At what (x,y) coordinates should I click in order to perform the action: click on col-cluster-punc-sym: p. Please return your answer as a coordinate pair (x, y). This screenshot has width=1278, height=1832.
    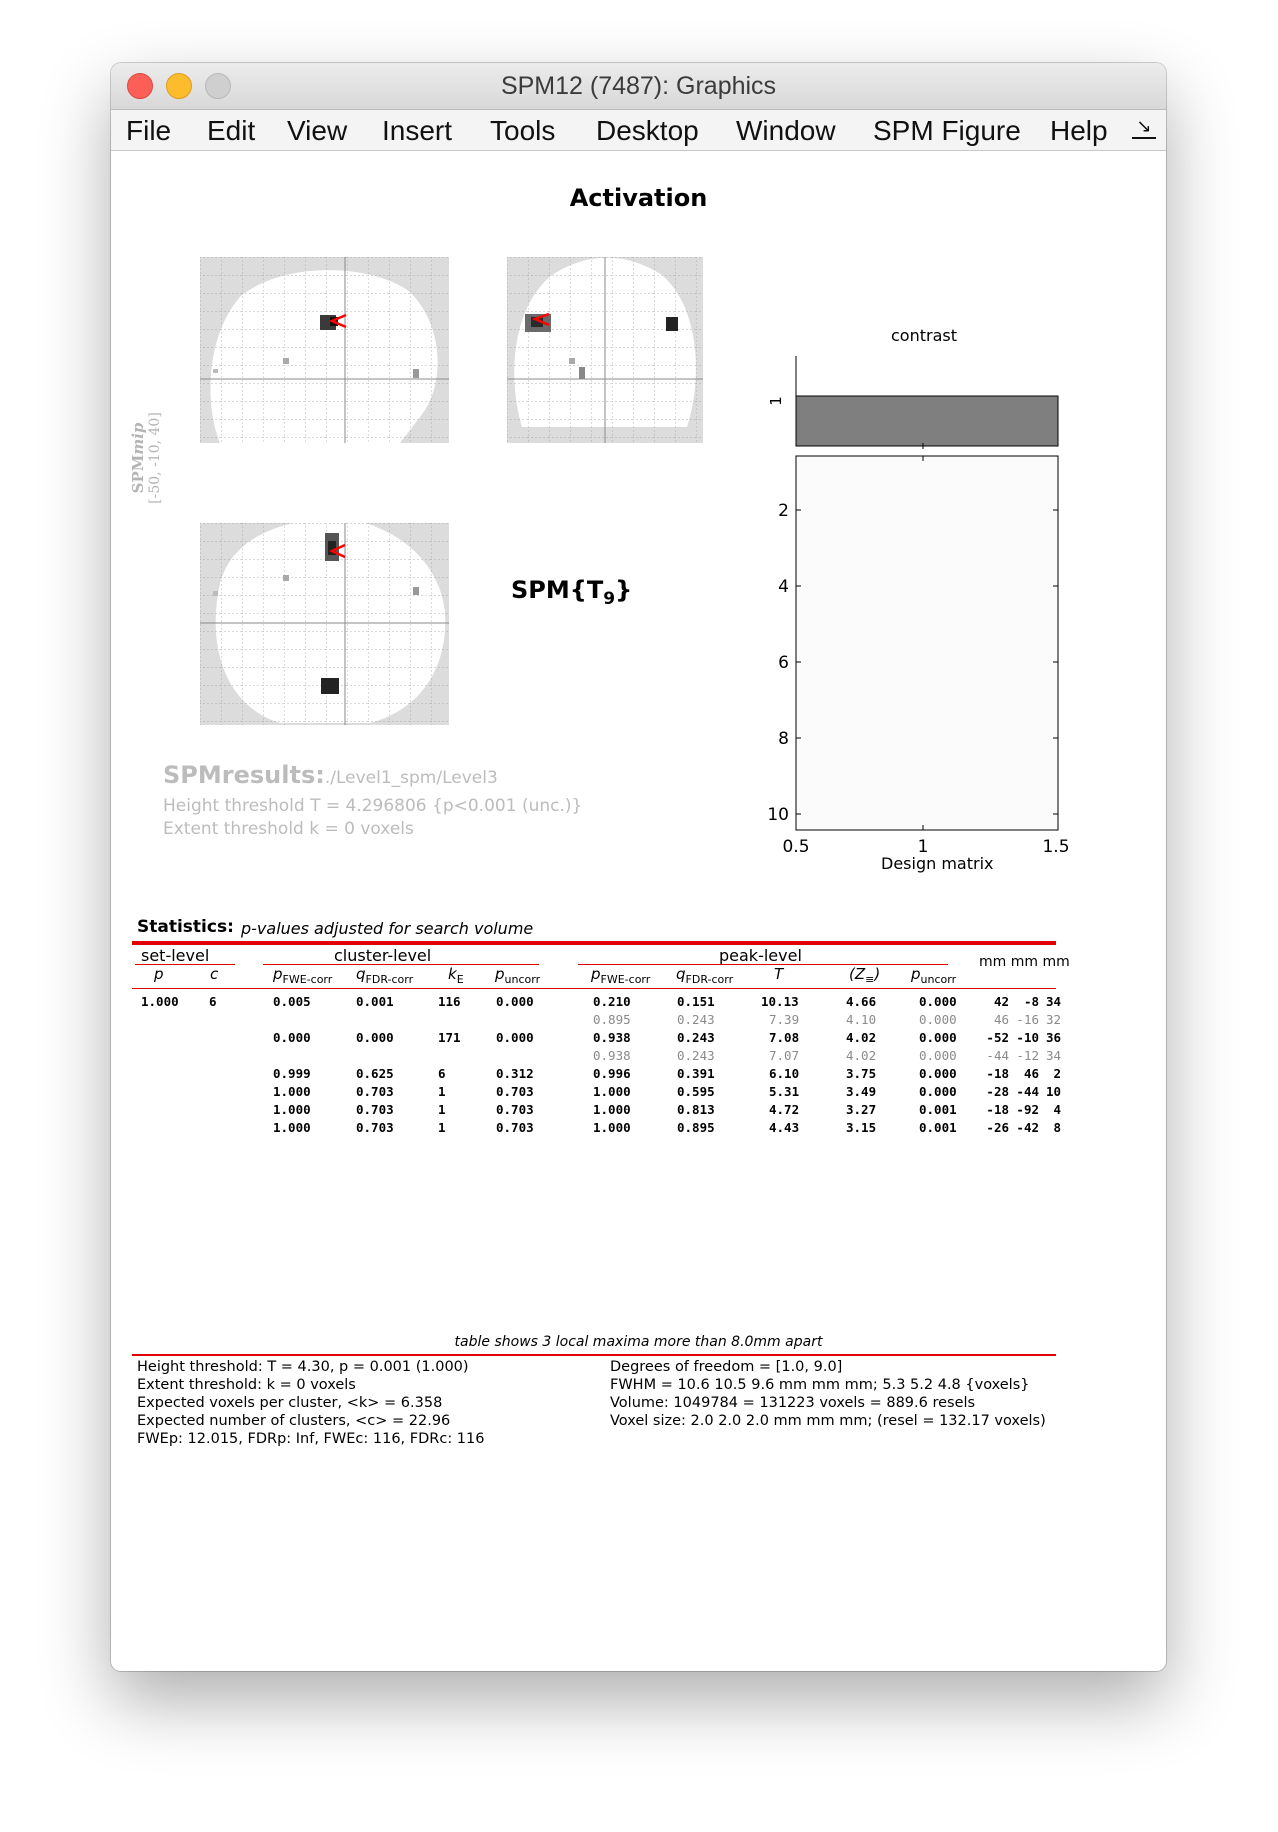
    Looking at the image, I should click on (500, 974).